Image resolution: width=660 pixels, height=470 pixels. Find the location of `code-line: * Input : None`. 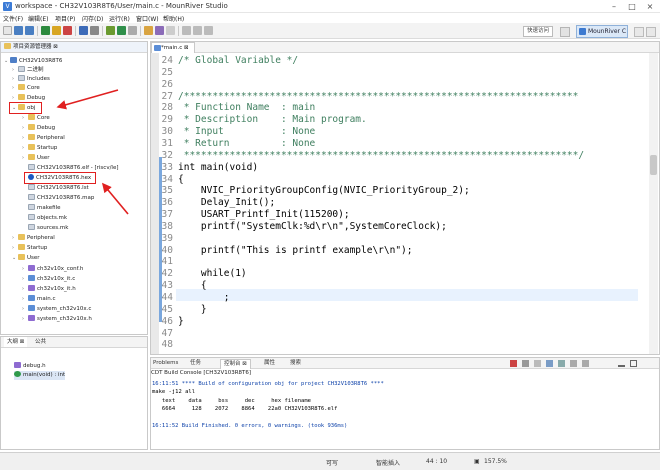

code-line: * Input : None is located at coordinates (247, 132).